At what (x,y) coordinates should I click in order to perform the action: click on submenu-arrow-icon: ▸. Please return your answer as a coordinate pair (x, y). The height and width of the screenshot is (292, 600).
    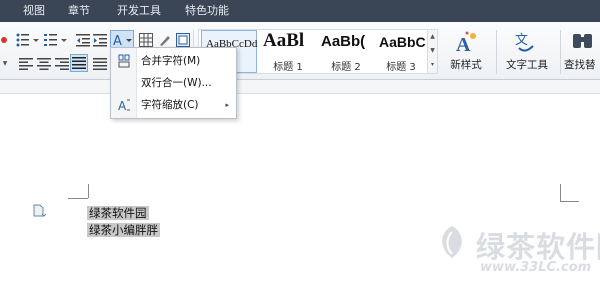
    Looking at the image, I should click on (227, 105).